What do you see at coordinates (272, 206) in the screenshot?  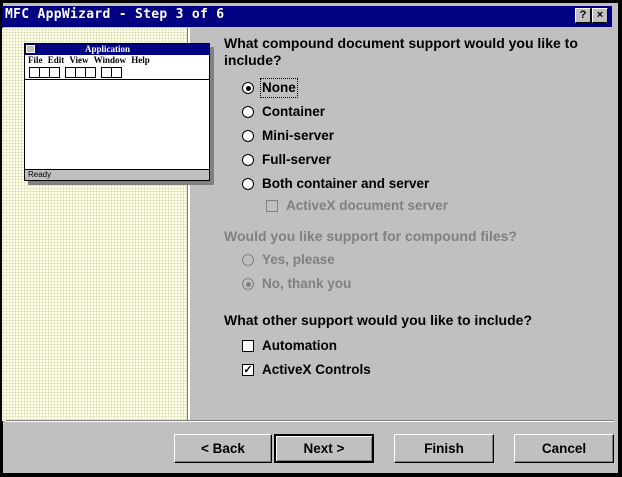 I see `activex-doc-server-box` at bounding box center [272, 206].